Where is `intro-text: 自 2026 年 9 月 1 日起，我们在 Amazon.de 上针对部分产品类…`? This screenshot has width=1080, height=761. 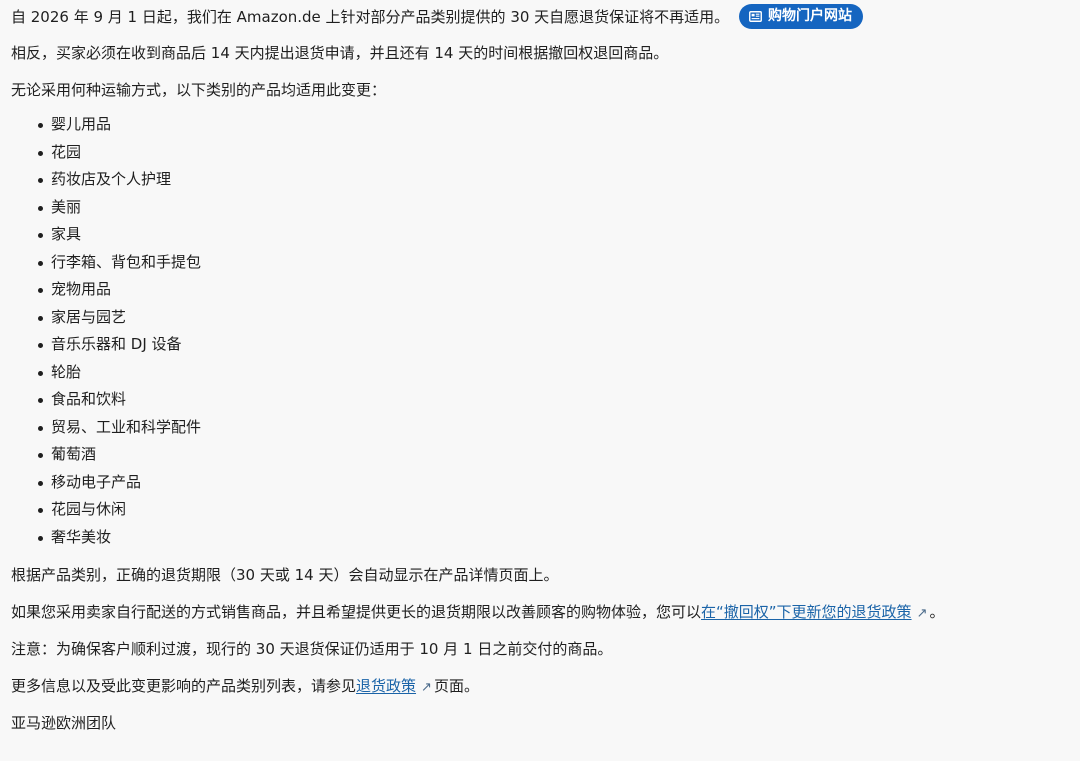 intro-text: 自 2026 年 9 月 1 日起，我们在 Amazon.de 上针对部分产品类… is located at coordinates (370, 17).